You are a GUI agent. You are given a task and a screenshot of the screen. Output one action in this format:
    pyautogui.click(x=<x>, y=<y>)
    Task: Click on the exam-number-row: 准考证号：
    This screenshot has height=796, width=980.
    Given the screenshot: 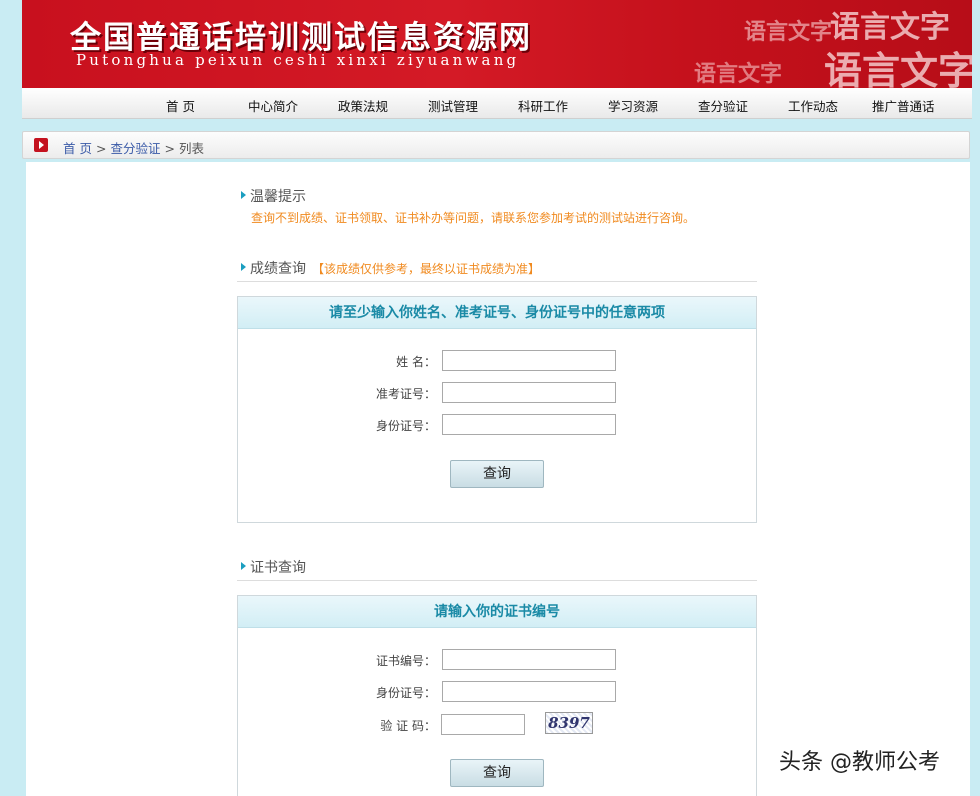 What is the action you would take?
    pyautogui.click(x=497, y=393)
    